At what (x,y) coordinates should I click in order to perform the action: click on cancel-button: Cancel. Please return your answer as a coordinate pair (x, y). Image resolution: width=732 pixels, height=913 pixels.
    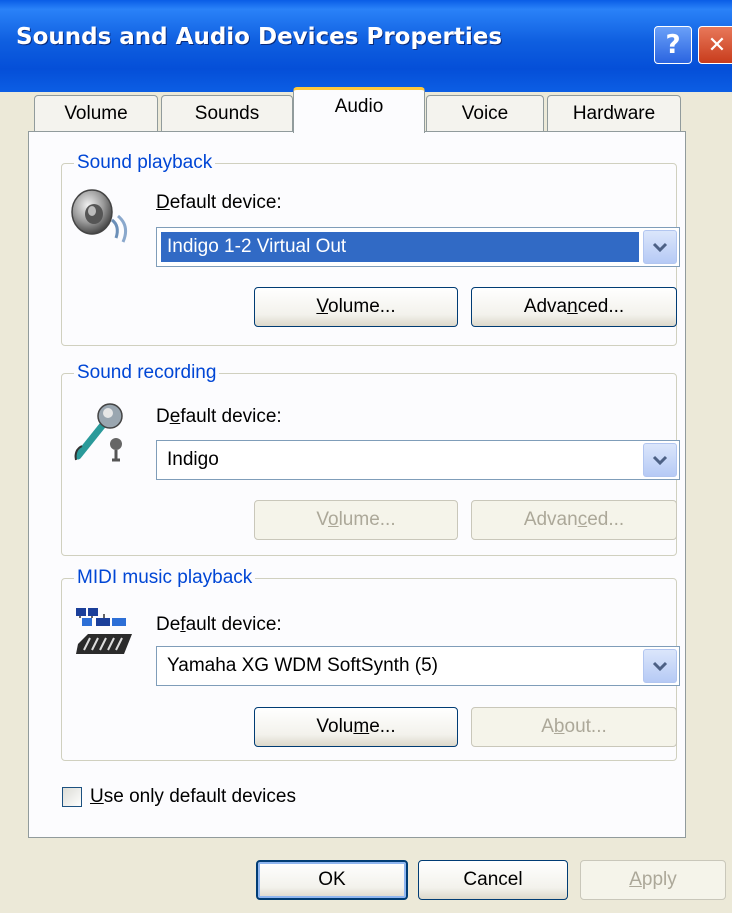
    Looking at the image, I should click on (493, 880).